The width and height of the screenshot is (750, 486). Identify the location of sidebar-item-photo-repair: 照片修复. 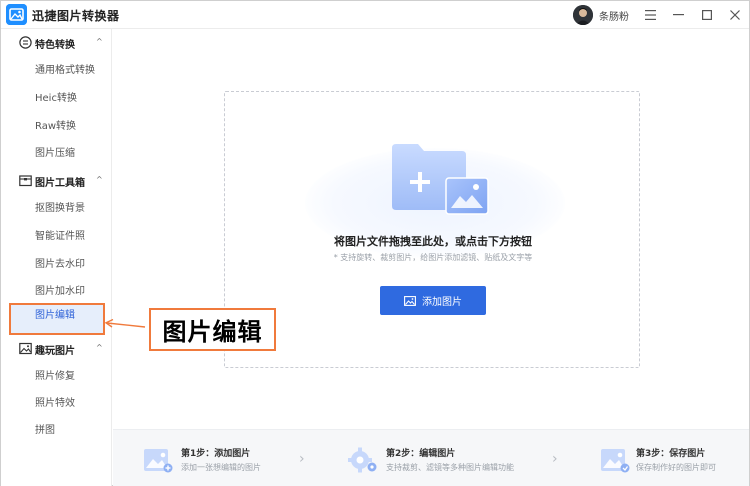
(57, 377).